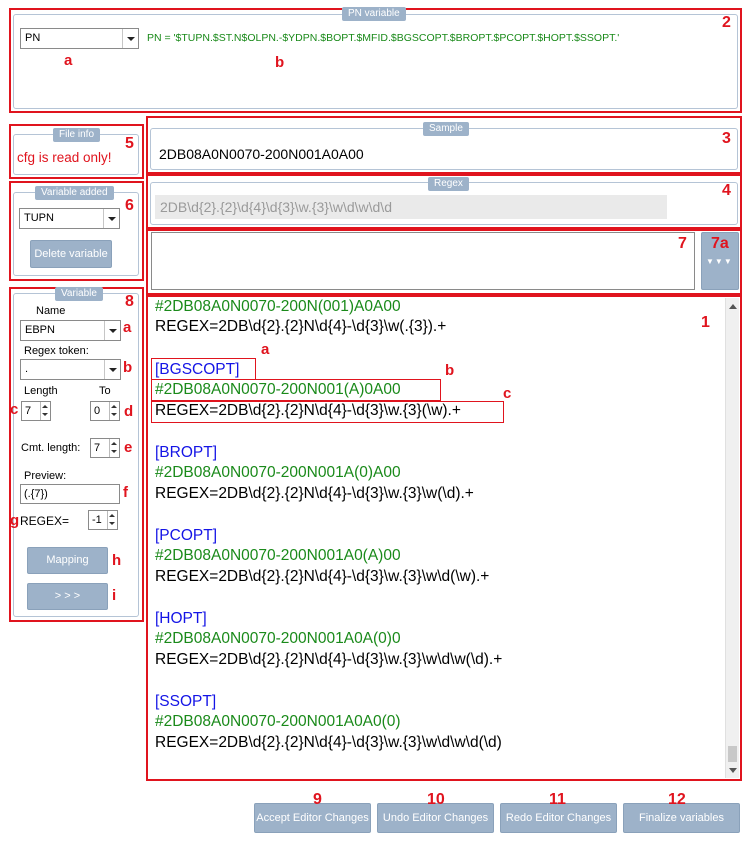 This screenshot has width=750, height=843. I want to click on regex-stepper-value: -1, so click(97, 520).